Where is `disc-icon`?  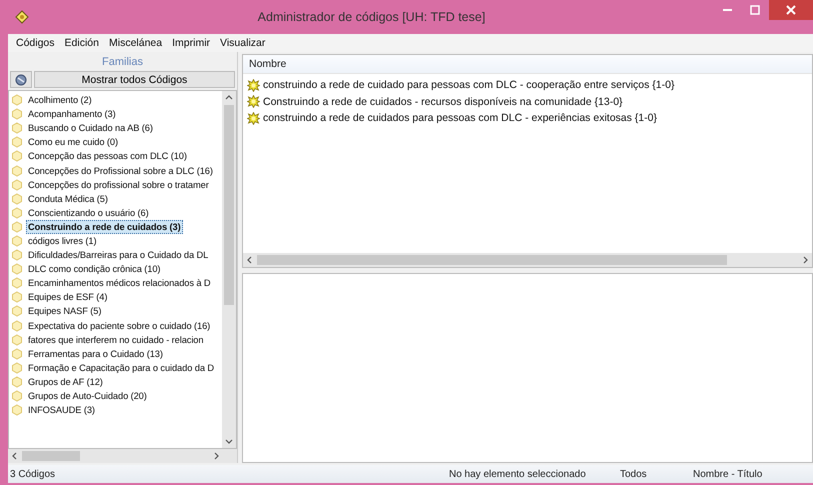 disc-icon is located at coordinates (21, 80).